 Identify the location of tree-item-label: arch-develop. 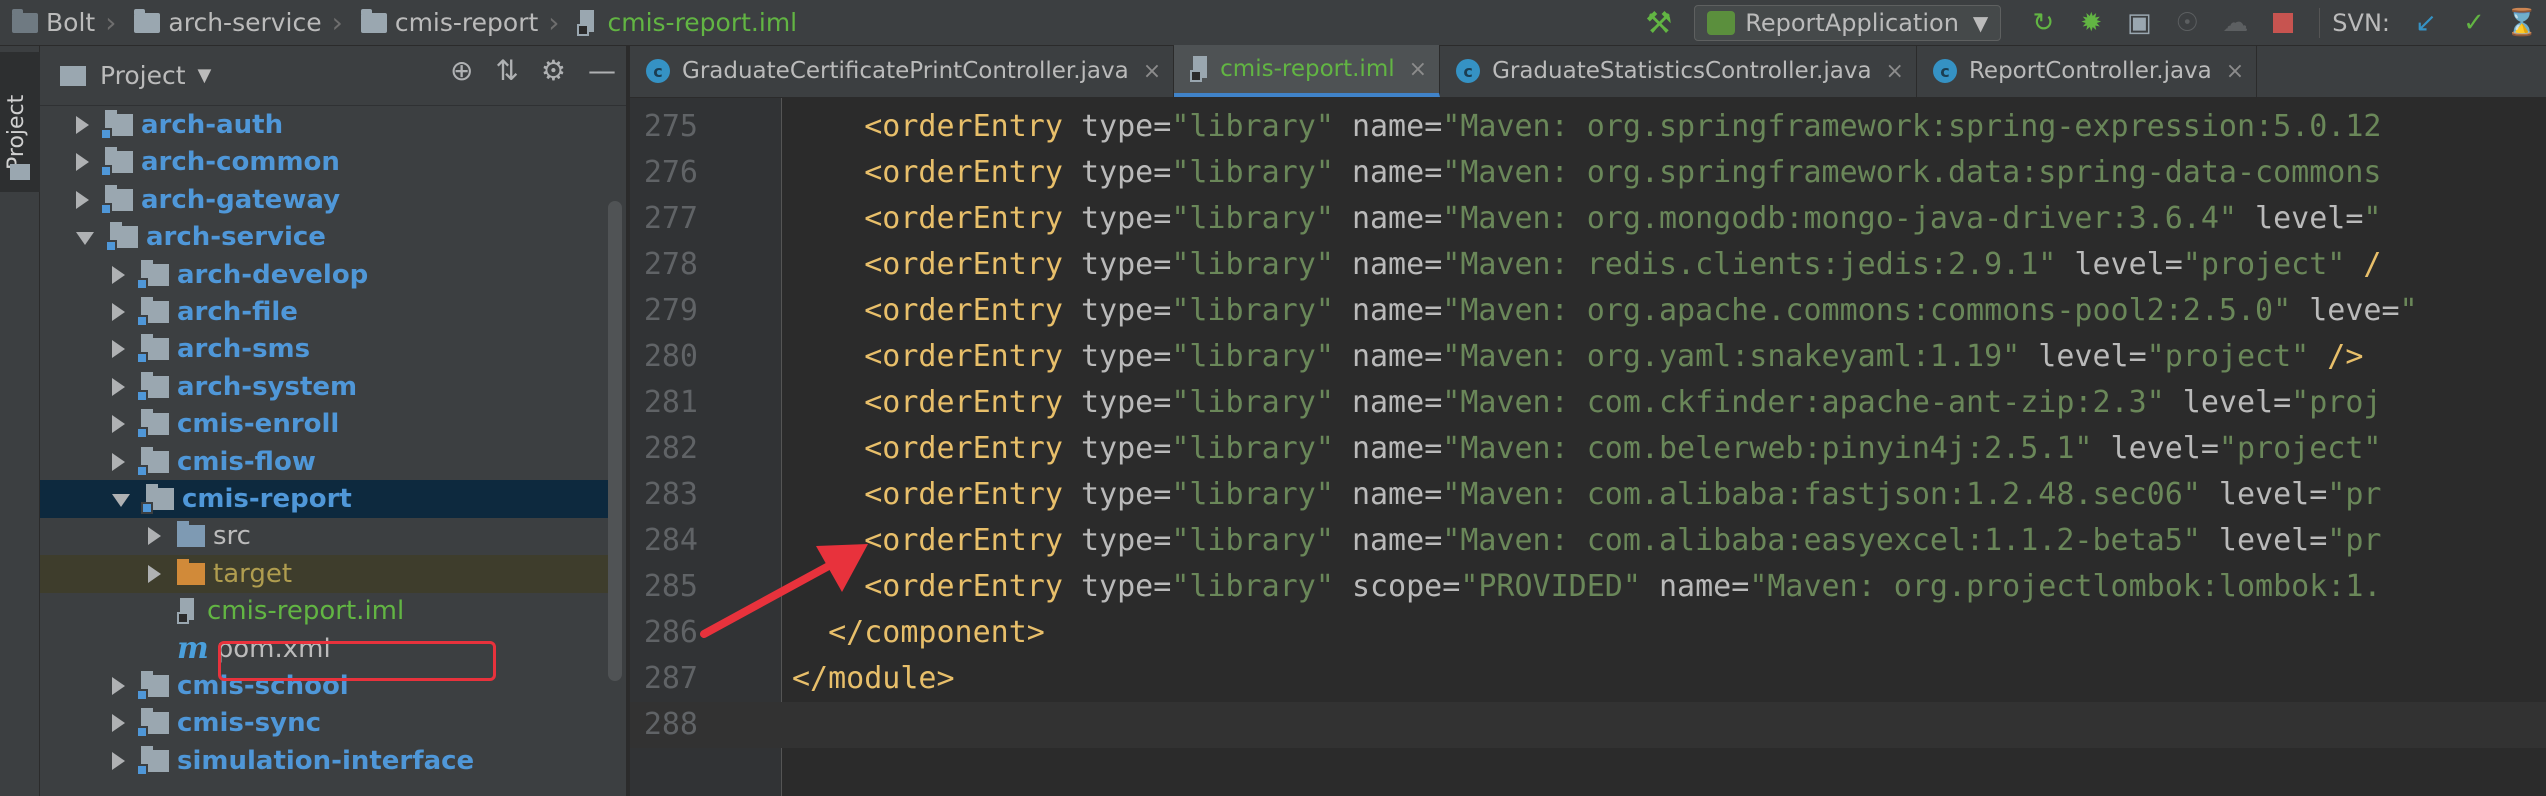
(273, 274).